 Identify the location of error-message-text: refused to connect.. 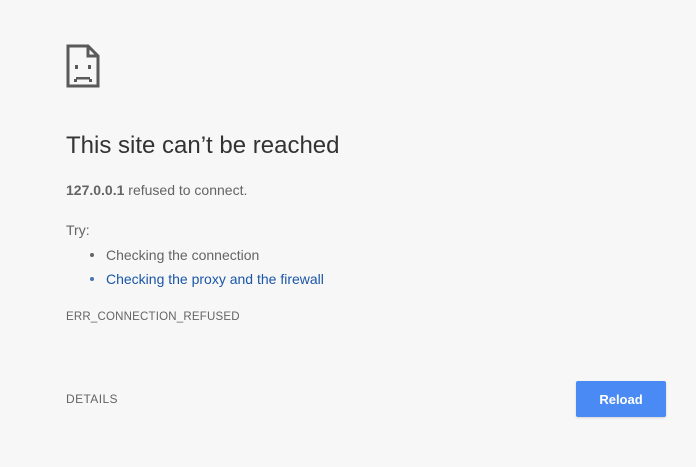
(186, 190).